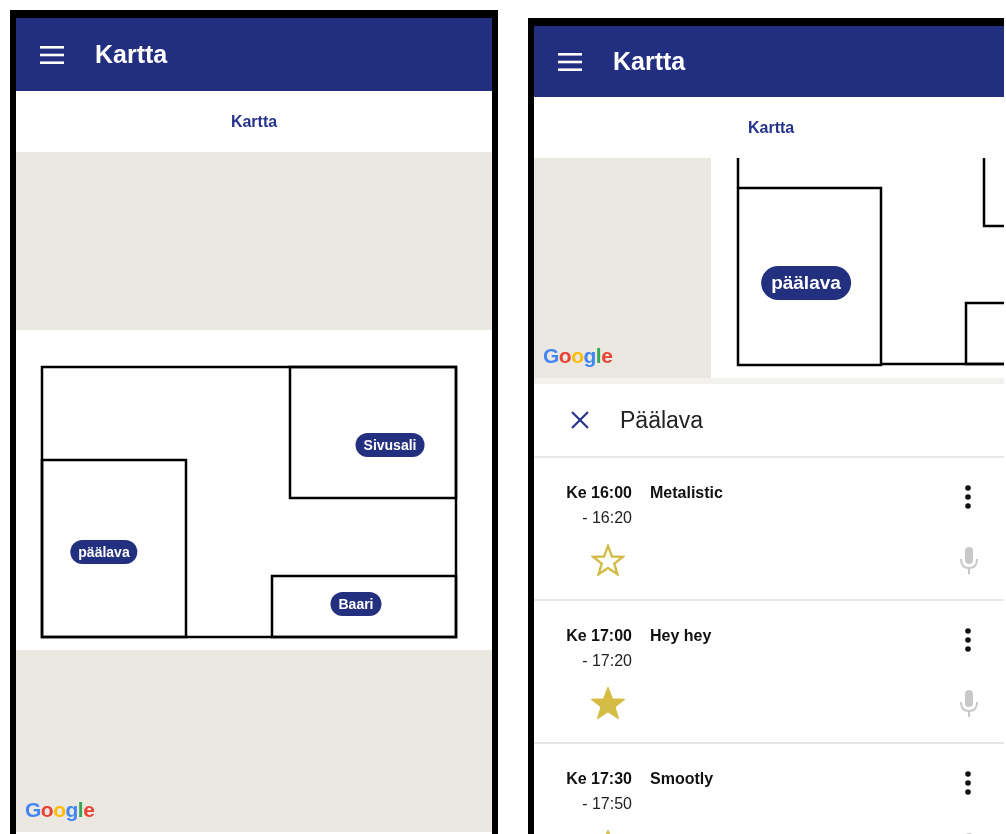 Image resolution: width=1006 pixels, height=834 pixels. I want to click on room-label: Baari, so click(356, 604).